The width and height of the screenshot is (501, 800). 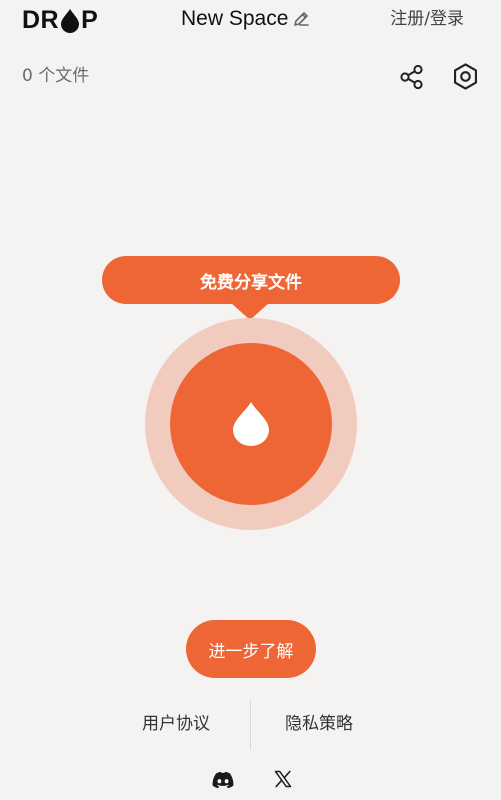 I want to click on logo-text-left: DR, so click(x=41, y=20).